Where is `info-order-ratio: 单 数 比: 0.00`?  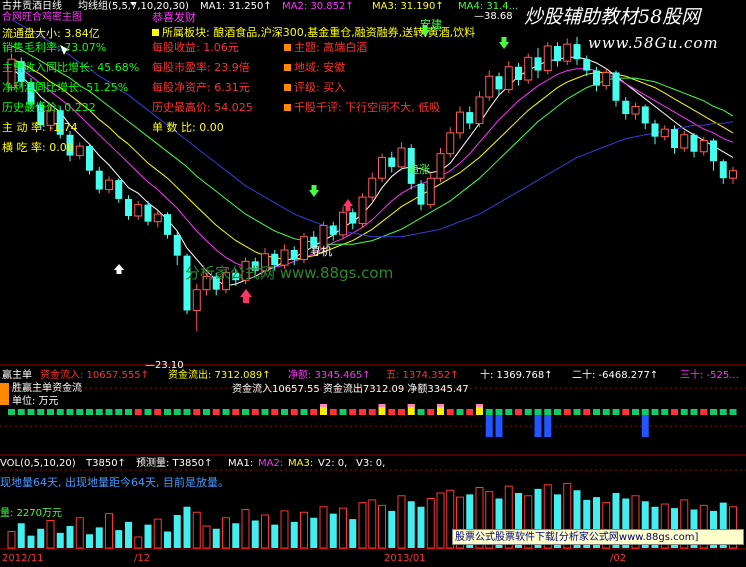 info-order-ratio: 单 数 比: 0.00 is located at coordinates (188, 127).